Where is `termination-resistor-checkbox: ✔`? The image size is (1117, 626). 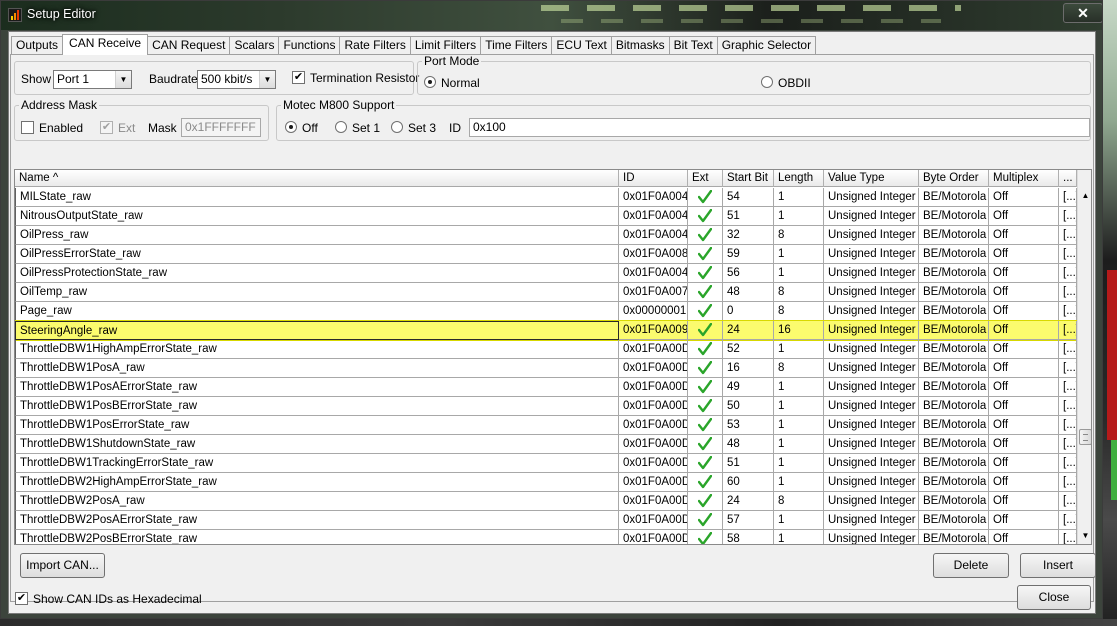 termination-resistor-checkbox: ✔ is located at coordinates (298, 77).